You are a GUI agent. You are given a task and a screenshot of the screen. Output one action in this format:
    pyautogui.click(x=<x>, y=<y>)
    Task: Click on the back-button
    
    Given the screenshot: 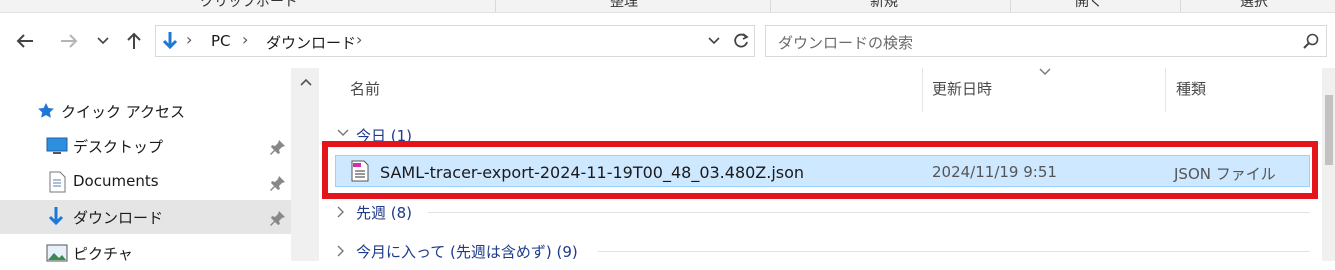 What is the action you would take?
    pyautogui.click(x=25, y=41)
    